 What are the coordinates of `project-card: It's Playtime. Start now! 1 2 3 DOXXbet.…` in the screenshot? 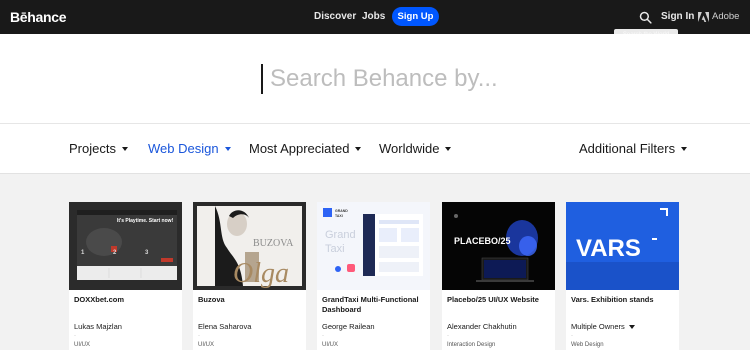 It's located at (125, 276).